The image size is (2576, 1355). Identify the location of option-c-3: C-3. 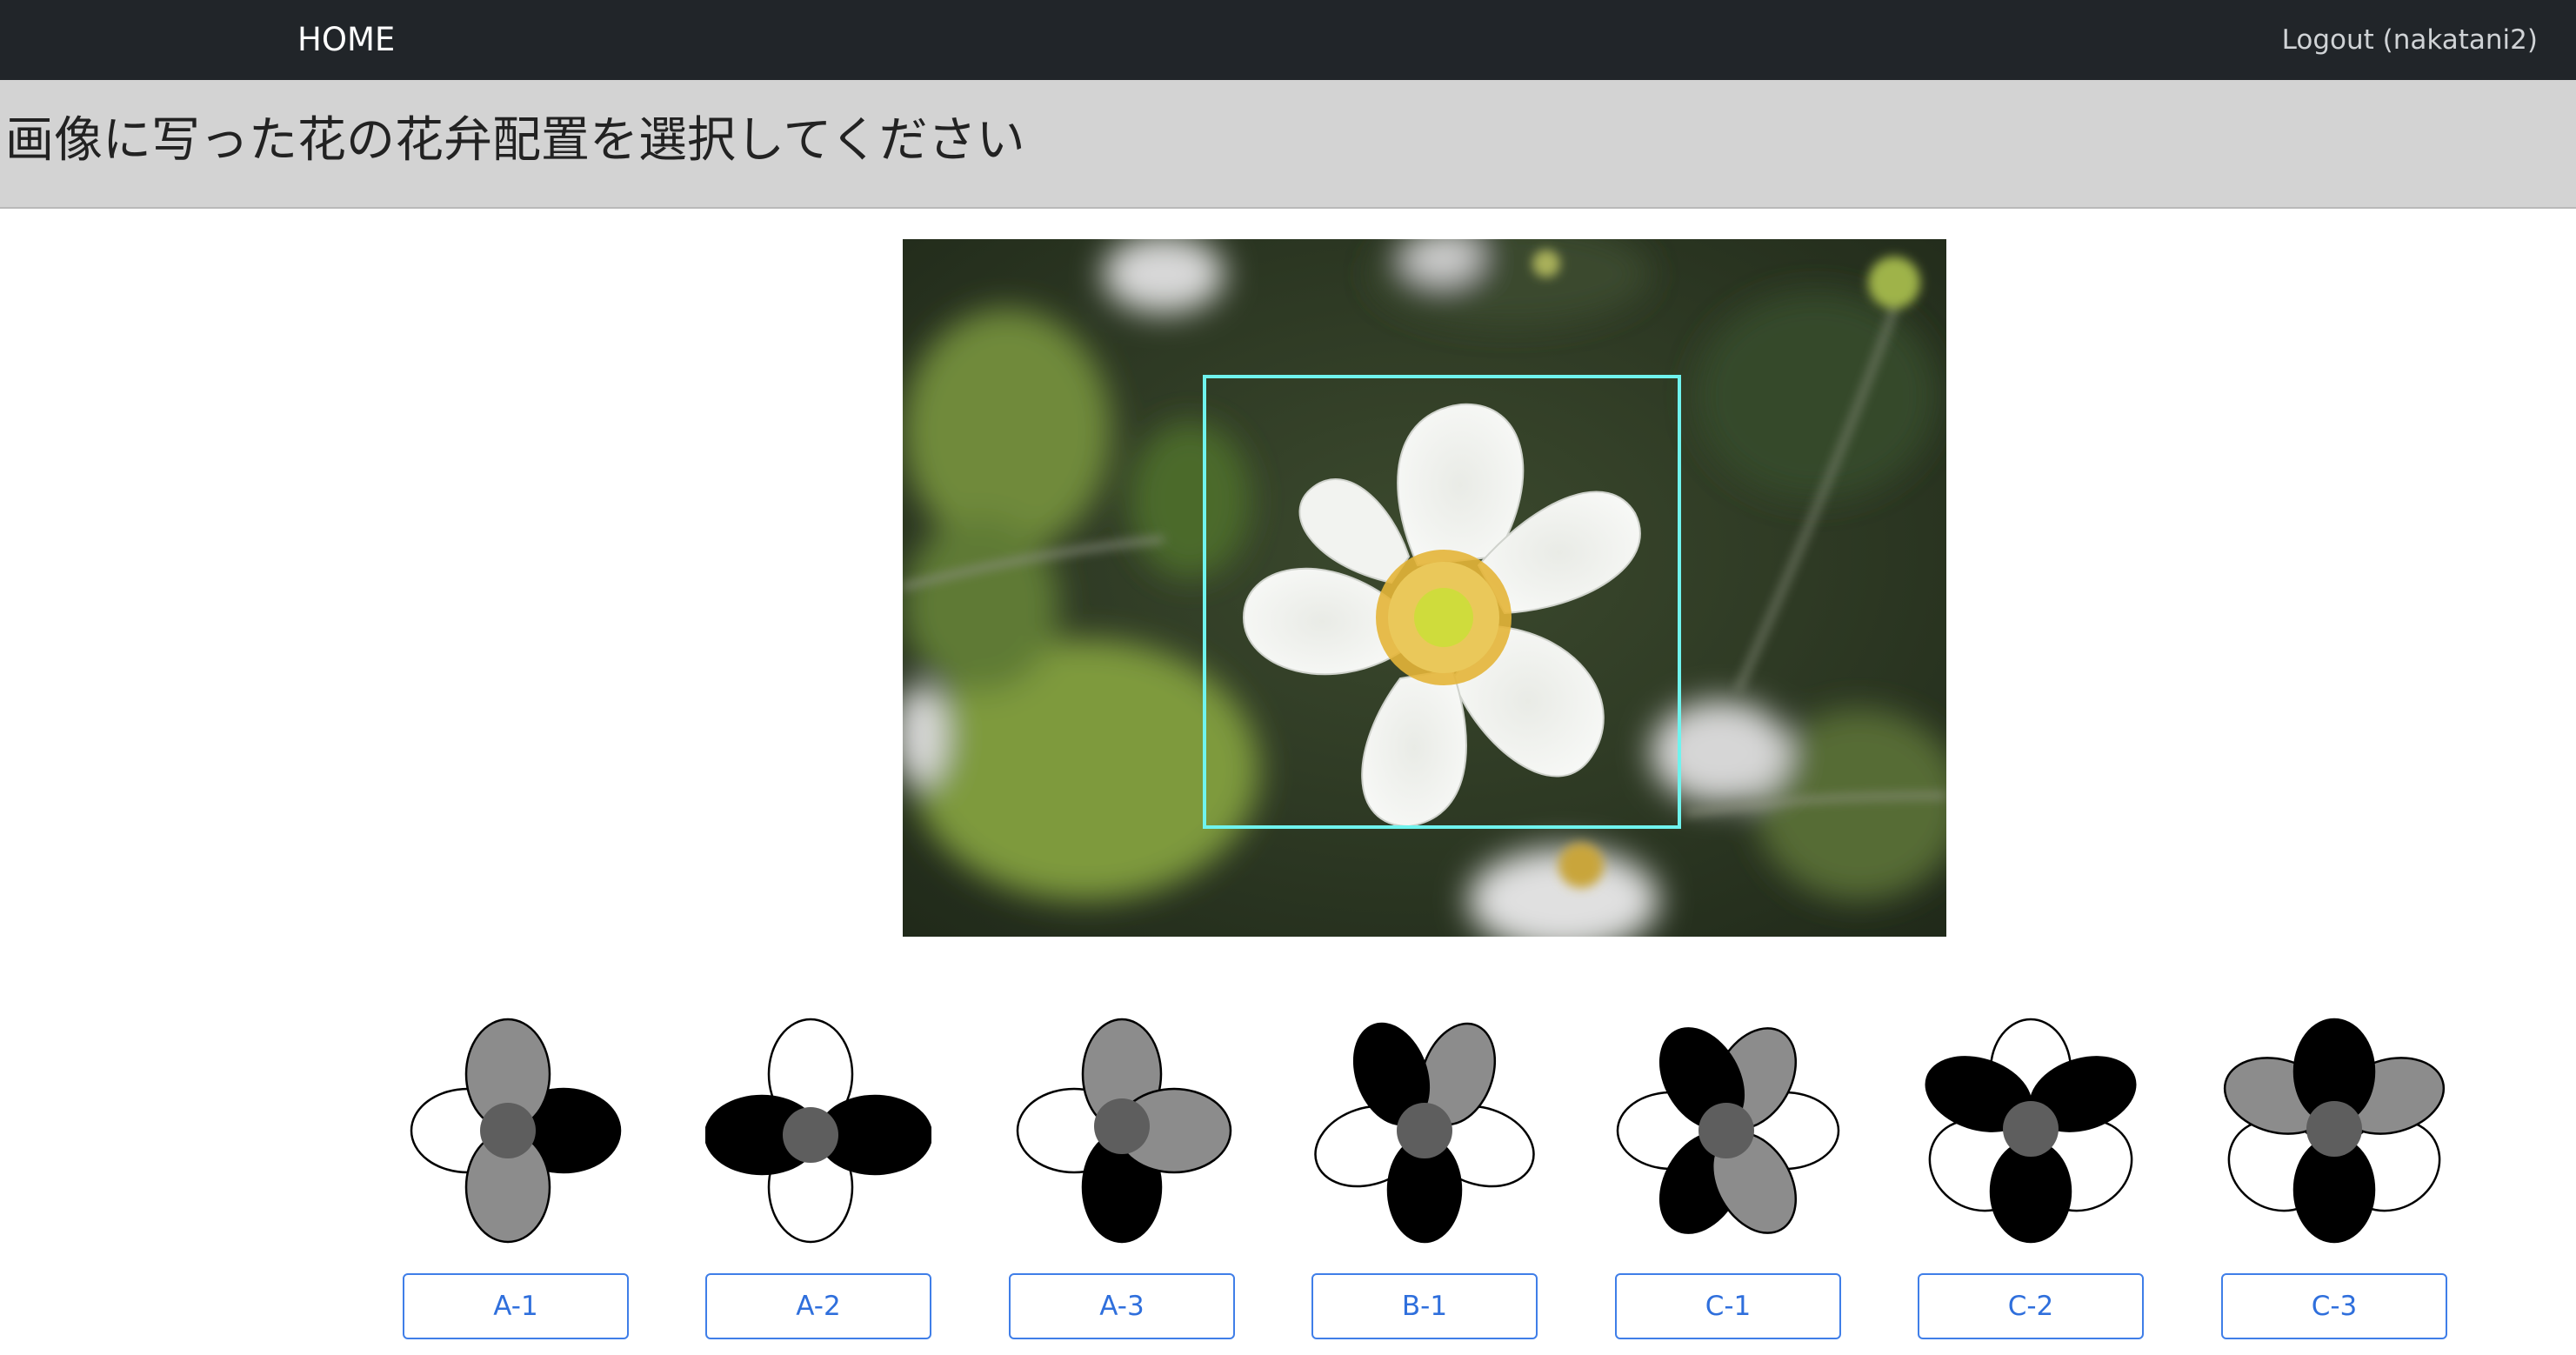
(2334, 1178).